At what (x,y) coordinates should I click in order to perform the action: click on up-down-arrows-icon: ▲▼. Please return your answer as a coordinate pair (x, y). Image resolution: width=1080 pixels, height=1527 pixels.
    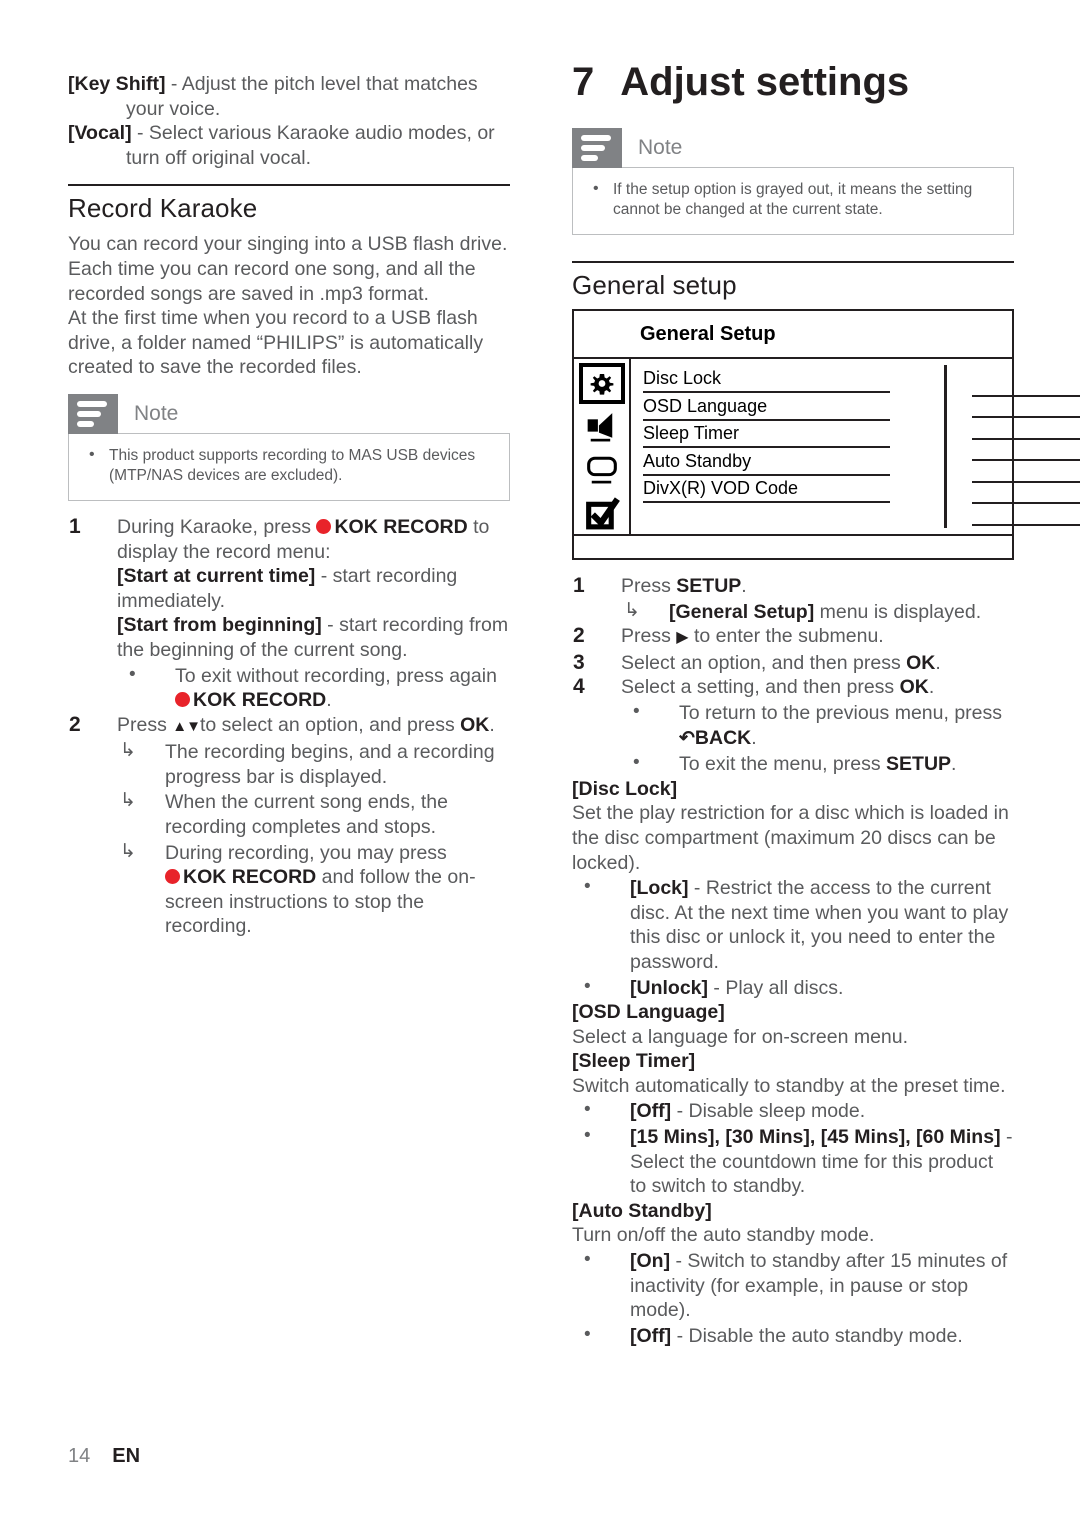
    Looking at the image, I should click on (186, 726).